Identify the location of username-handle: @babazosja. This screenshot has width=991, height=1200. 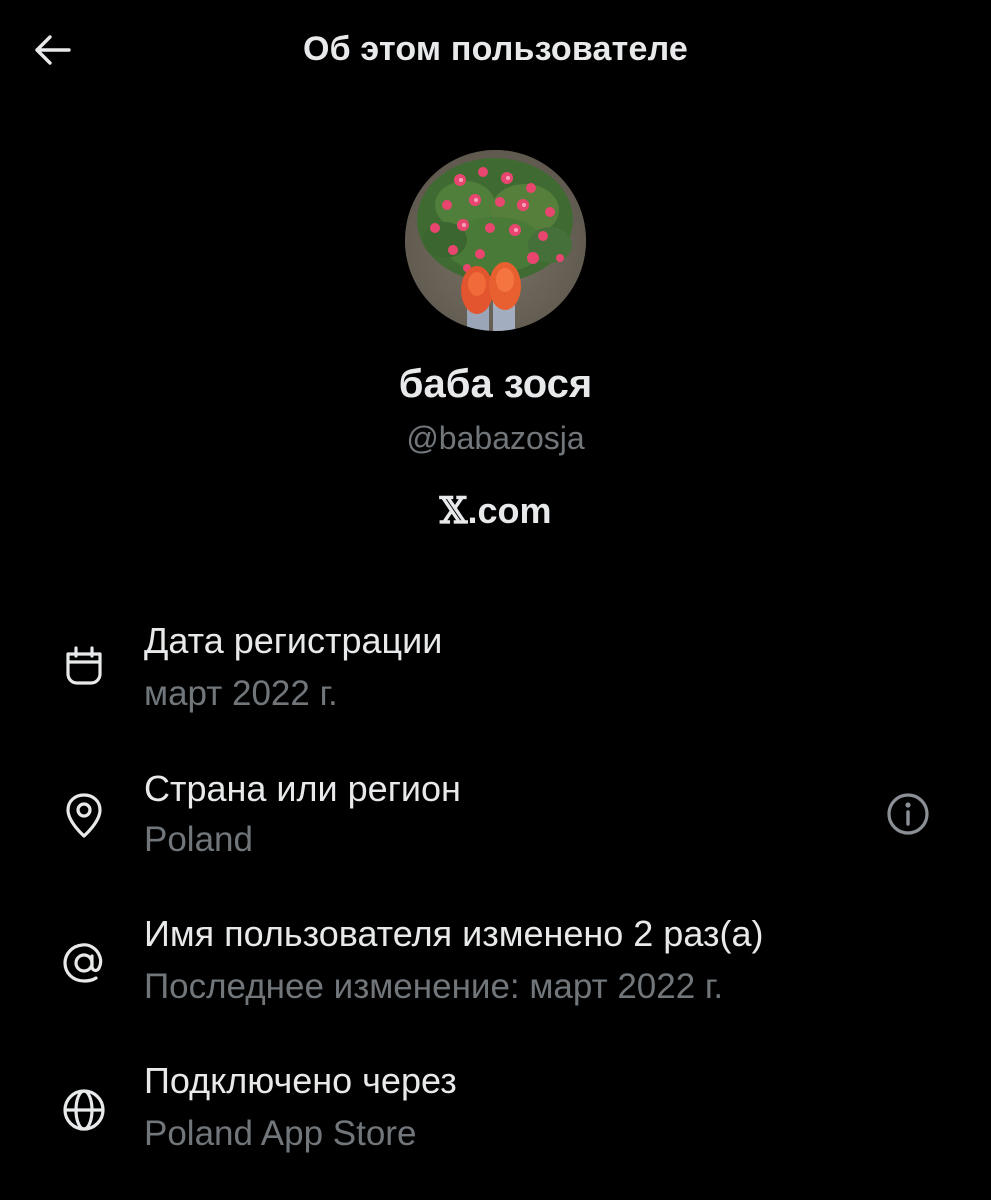
(495, 438).